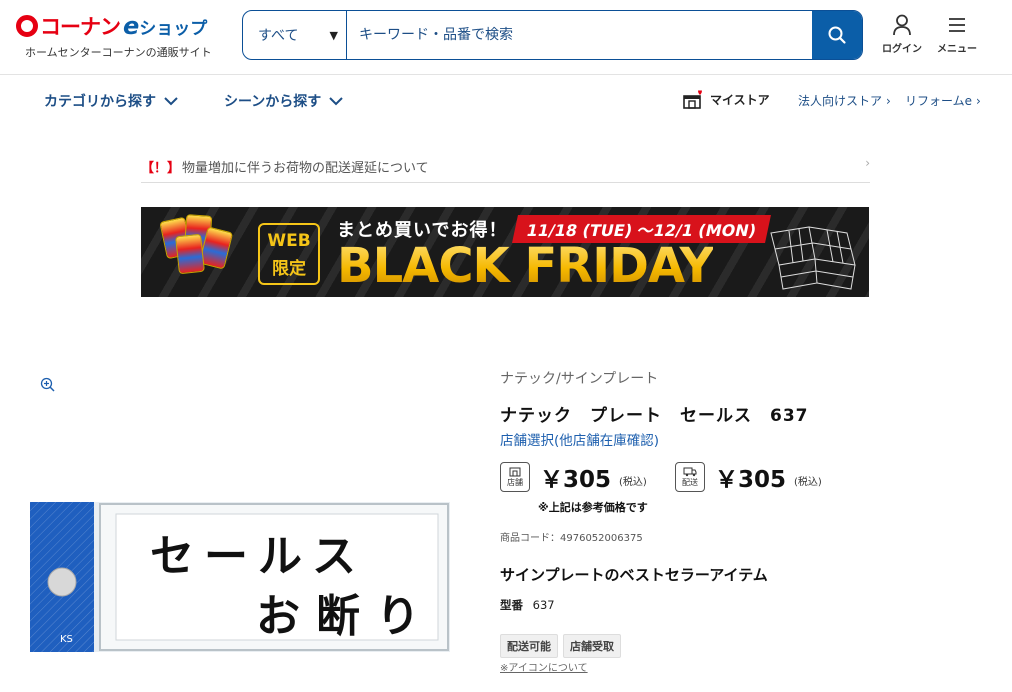  What do you see at coordinates (527, 605) in the screenshot?
I see `model-number: 型番 637` at bounding box center [527, 605].